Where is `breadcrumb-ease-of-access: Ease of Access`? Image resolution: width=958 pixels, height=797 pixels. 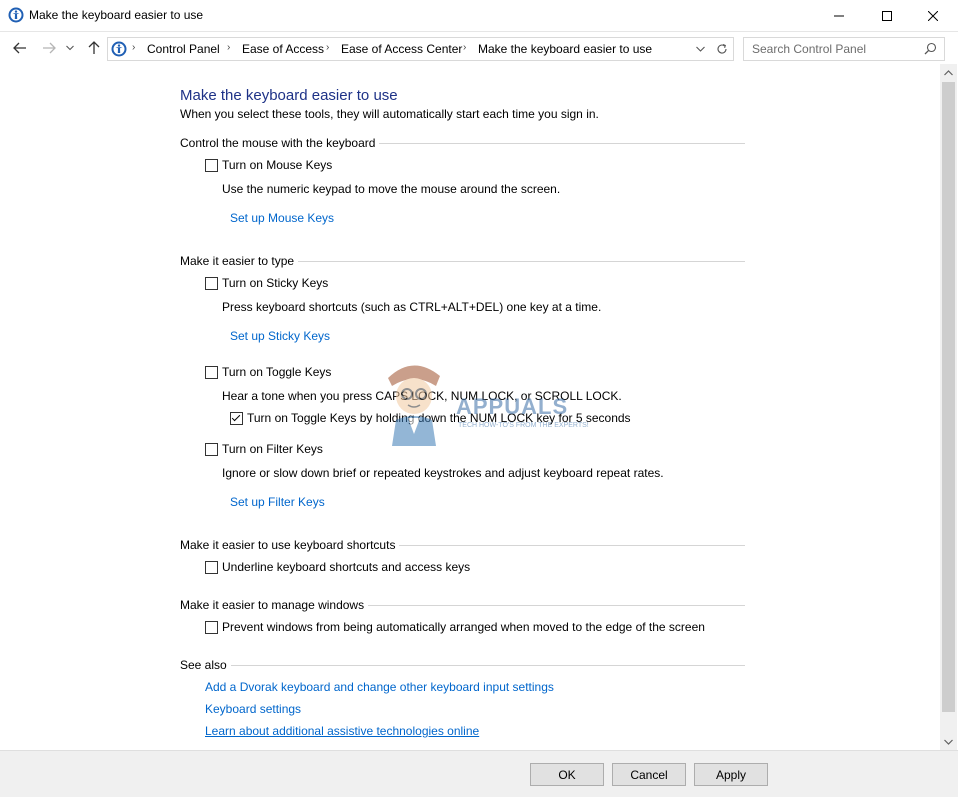
breadcrumb-ease-of-access: Ease of Access is located at coordinates (283, 49).